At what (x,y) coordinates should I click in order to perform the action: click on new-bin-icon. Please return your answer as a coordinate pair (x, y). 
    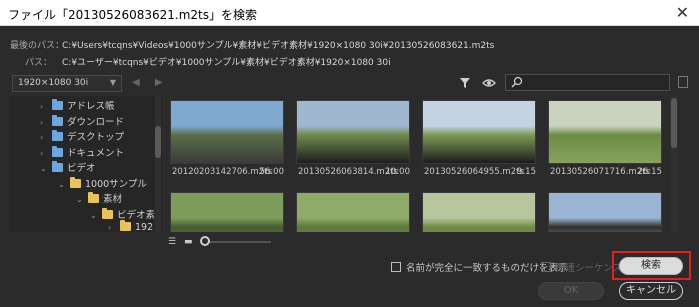
    Looking at the image, I should click on (683, 82).